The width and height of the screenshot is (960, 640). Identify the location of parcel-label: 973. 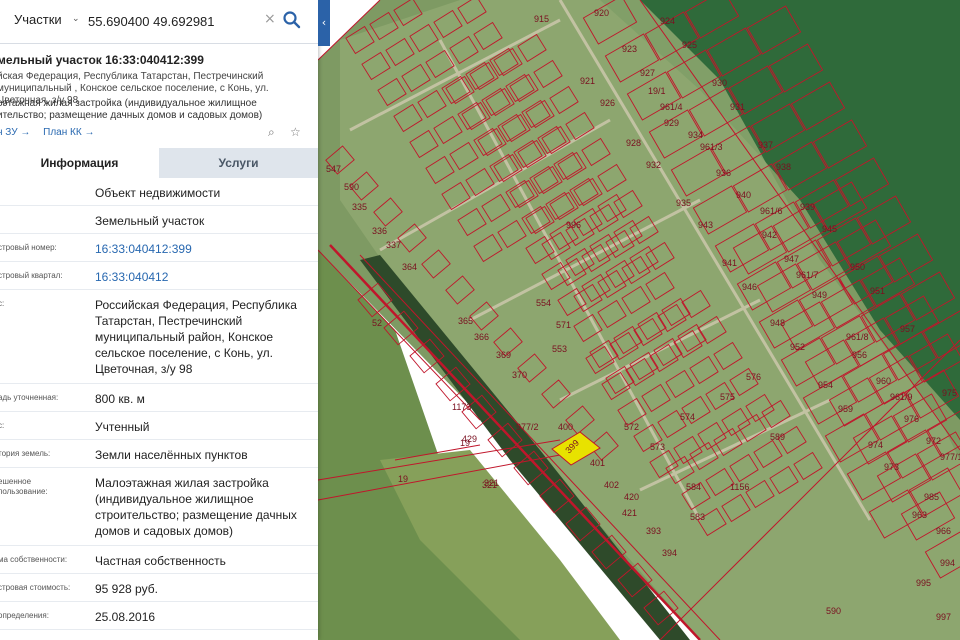
(891, 467).